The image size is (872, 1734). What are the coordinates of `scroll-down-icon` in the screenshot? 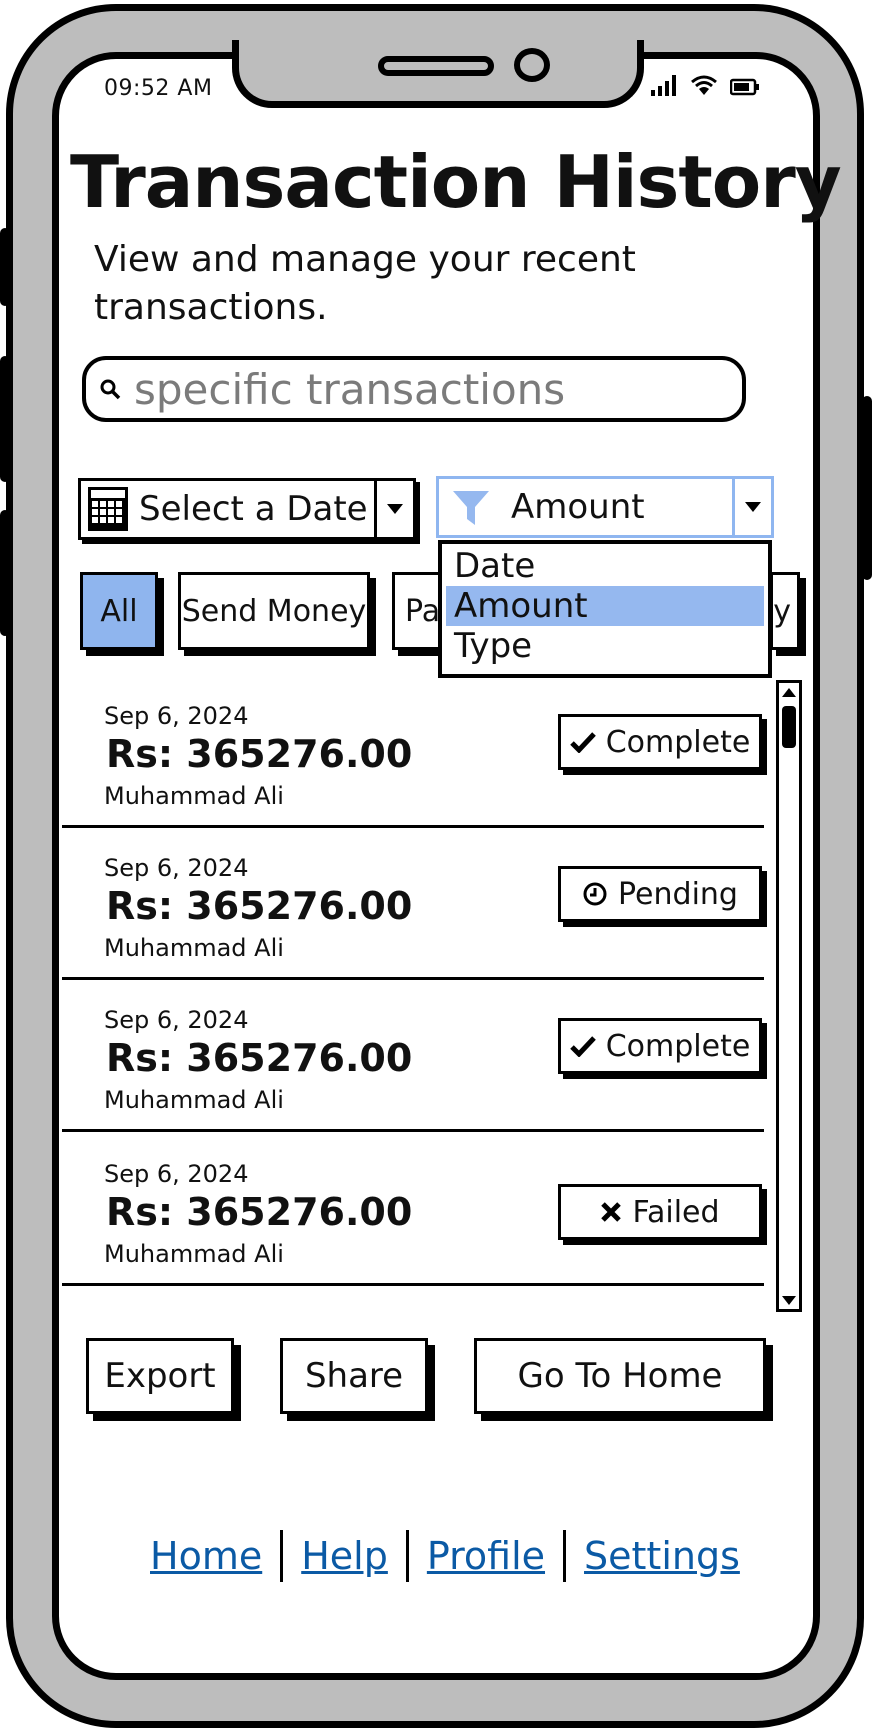 It's located at (789, 1300).